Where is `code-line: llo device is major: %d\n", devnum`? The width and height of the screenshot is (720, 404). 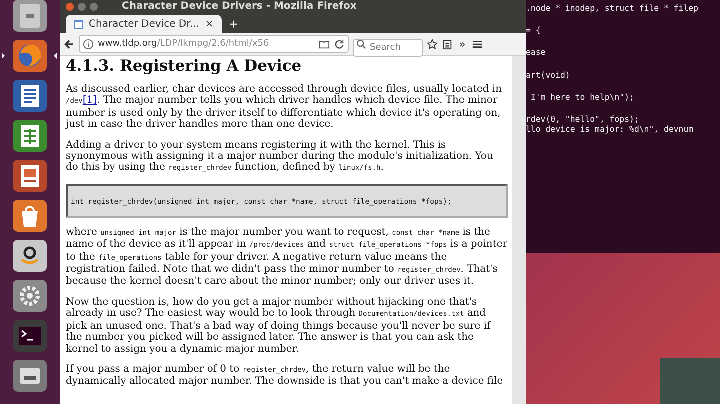 code-line: llo device is major: %d\n", devnum is located at coordinates (610, 129).